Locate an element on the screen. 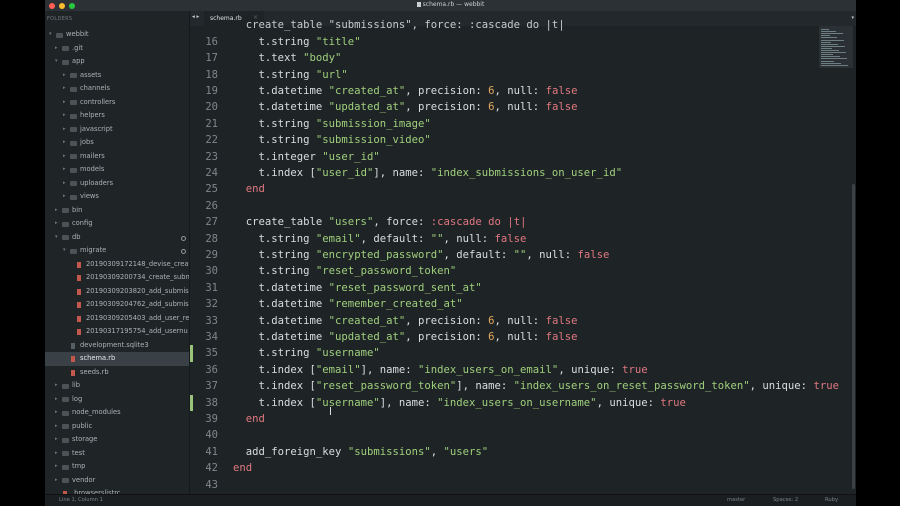 Image resolution: width=900 pixels, height=506 pixels. code-token: end is located at coordinates (243, 468).